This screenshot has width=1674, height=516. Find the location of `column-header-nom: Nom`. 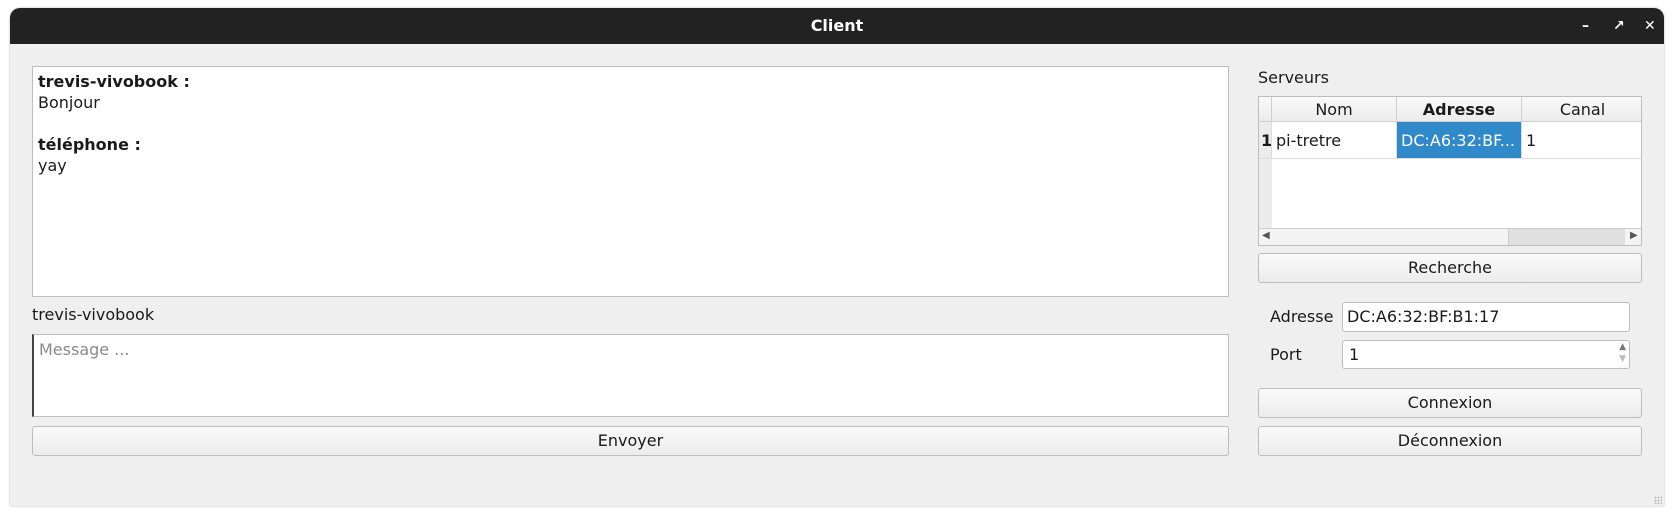

column-header-nom: Nom is located at coordinates (1334, 109).